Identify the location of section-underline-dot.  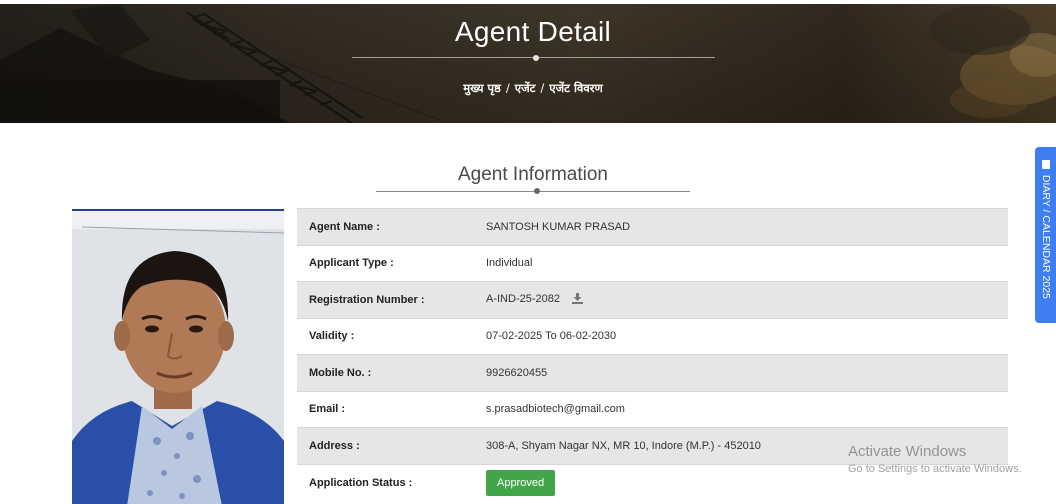
(537, 191).